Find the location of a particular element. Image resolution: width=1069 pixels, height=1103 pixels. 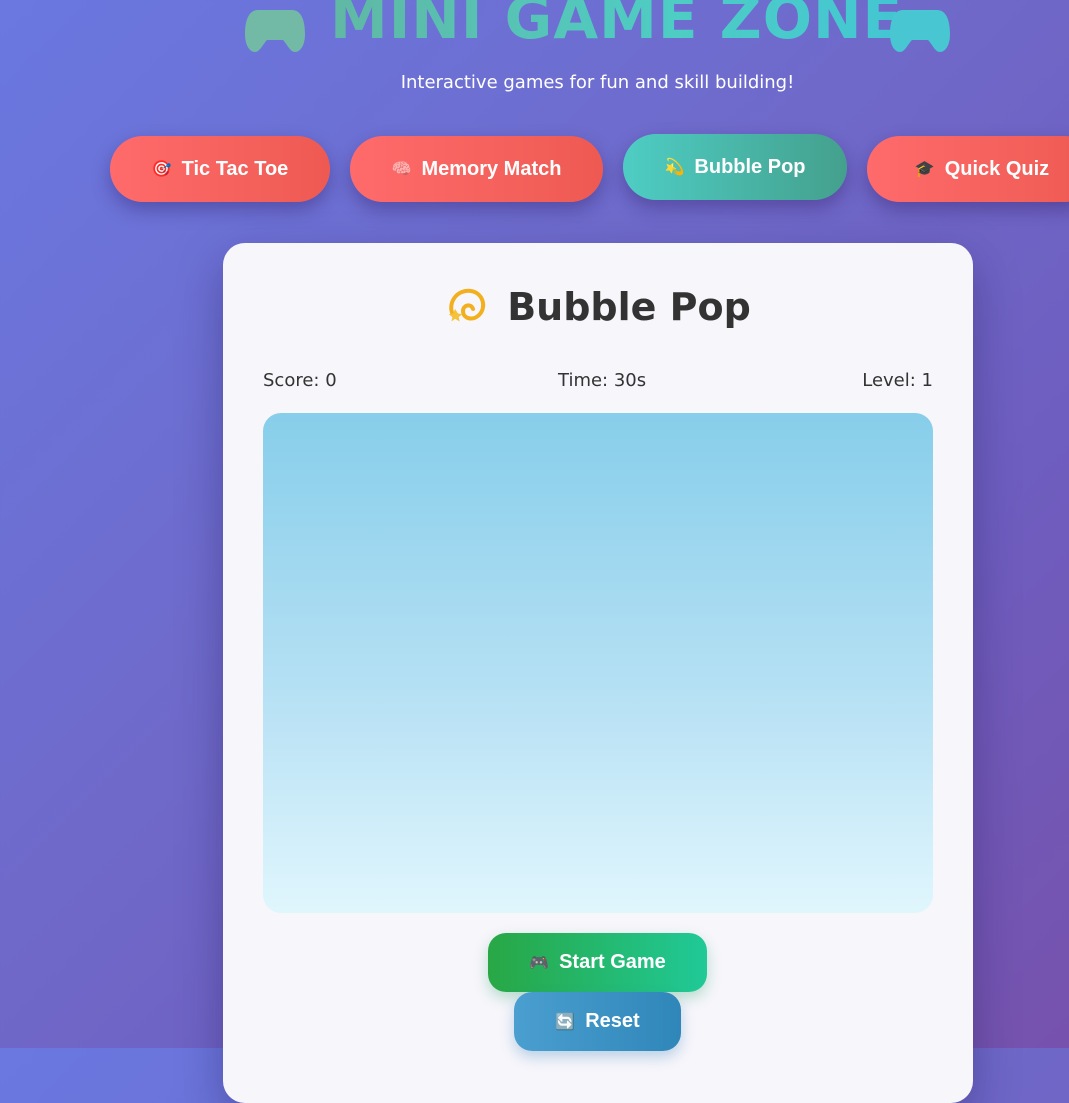

reset-label: Reset is located at coordinates (612, 1021).